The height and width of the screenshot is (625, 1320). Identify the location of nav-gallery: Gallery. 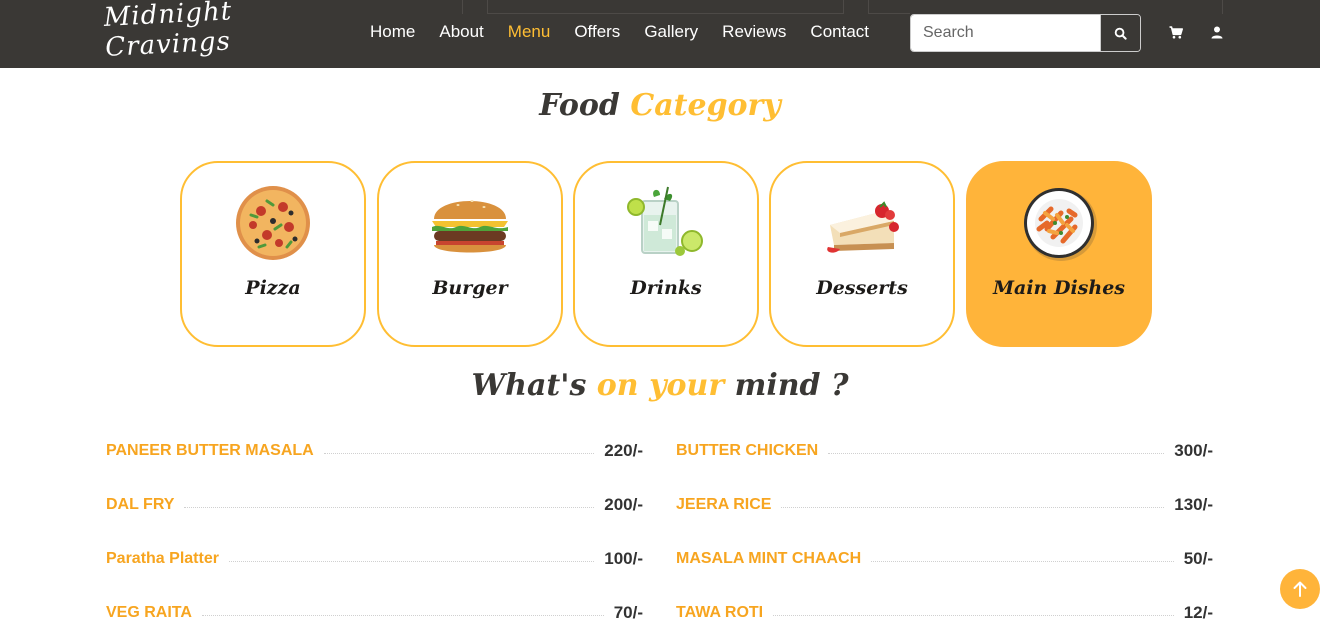
(671, 32).